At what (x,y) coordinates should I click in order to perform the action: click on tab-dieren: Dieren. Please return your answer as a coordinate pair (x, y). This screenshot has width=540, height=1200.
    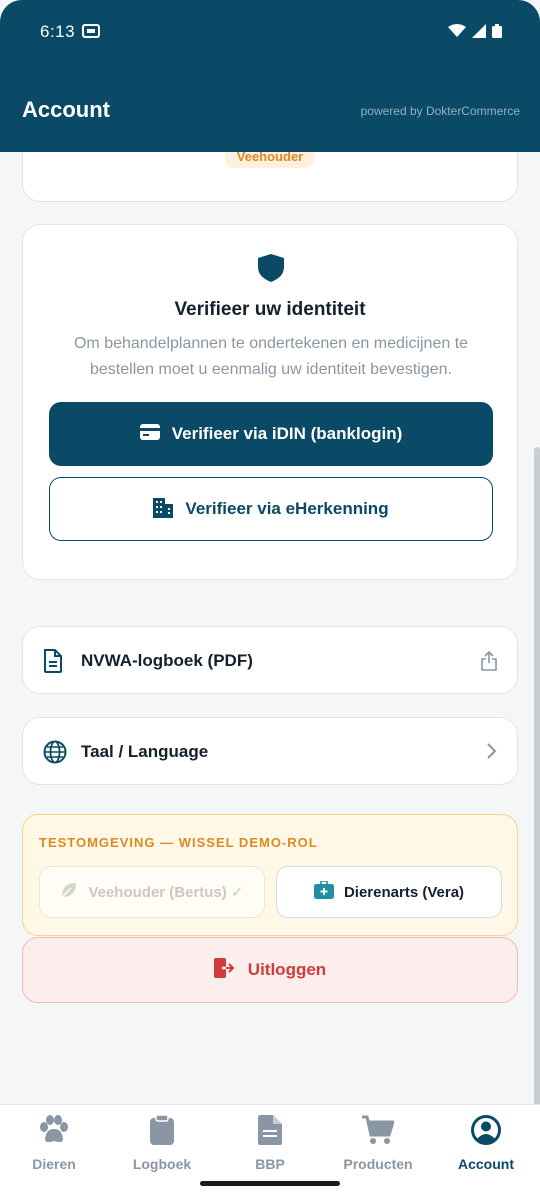
    Looking at the image, I should click on (54, 1147).